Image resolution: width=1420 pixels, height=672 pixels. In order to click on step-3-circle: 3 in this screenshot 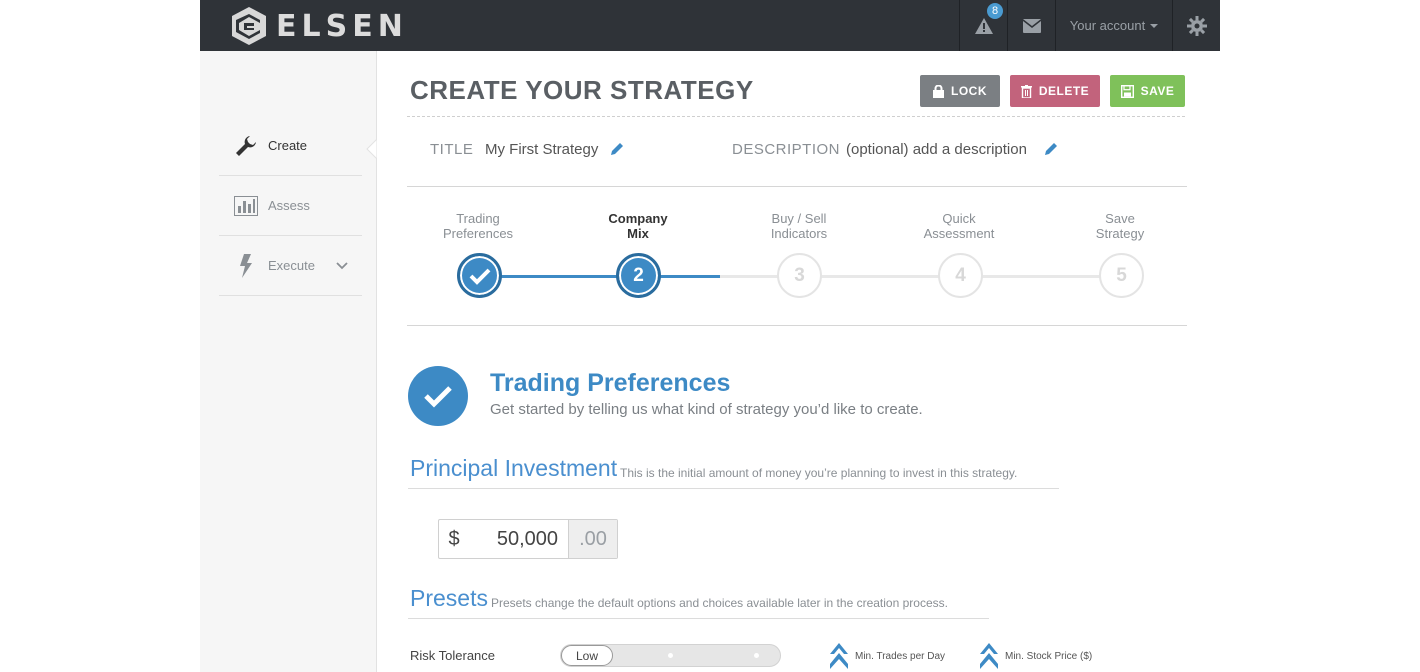, I will do `click(799, 275)`.